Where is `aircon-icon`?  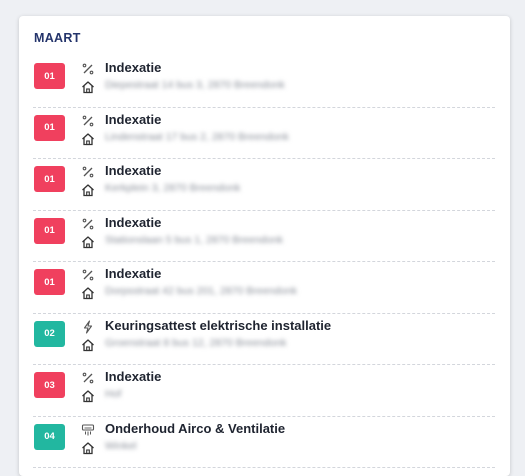 aircon-icon is located at coordinates (88, 430).